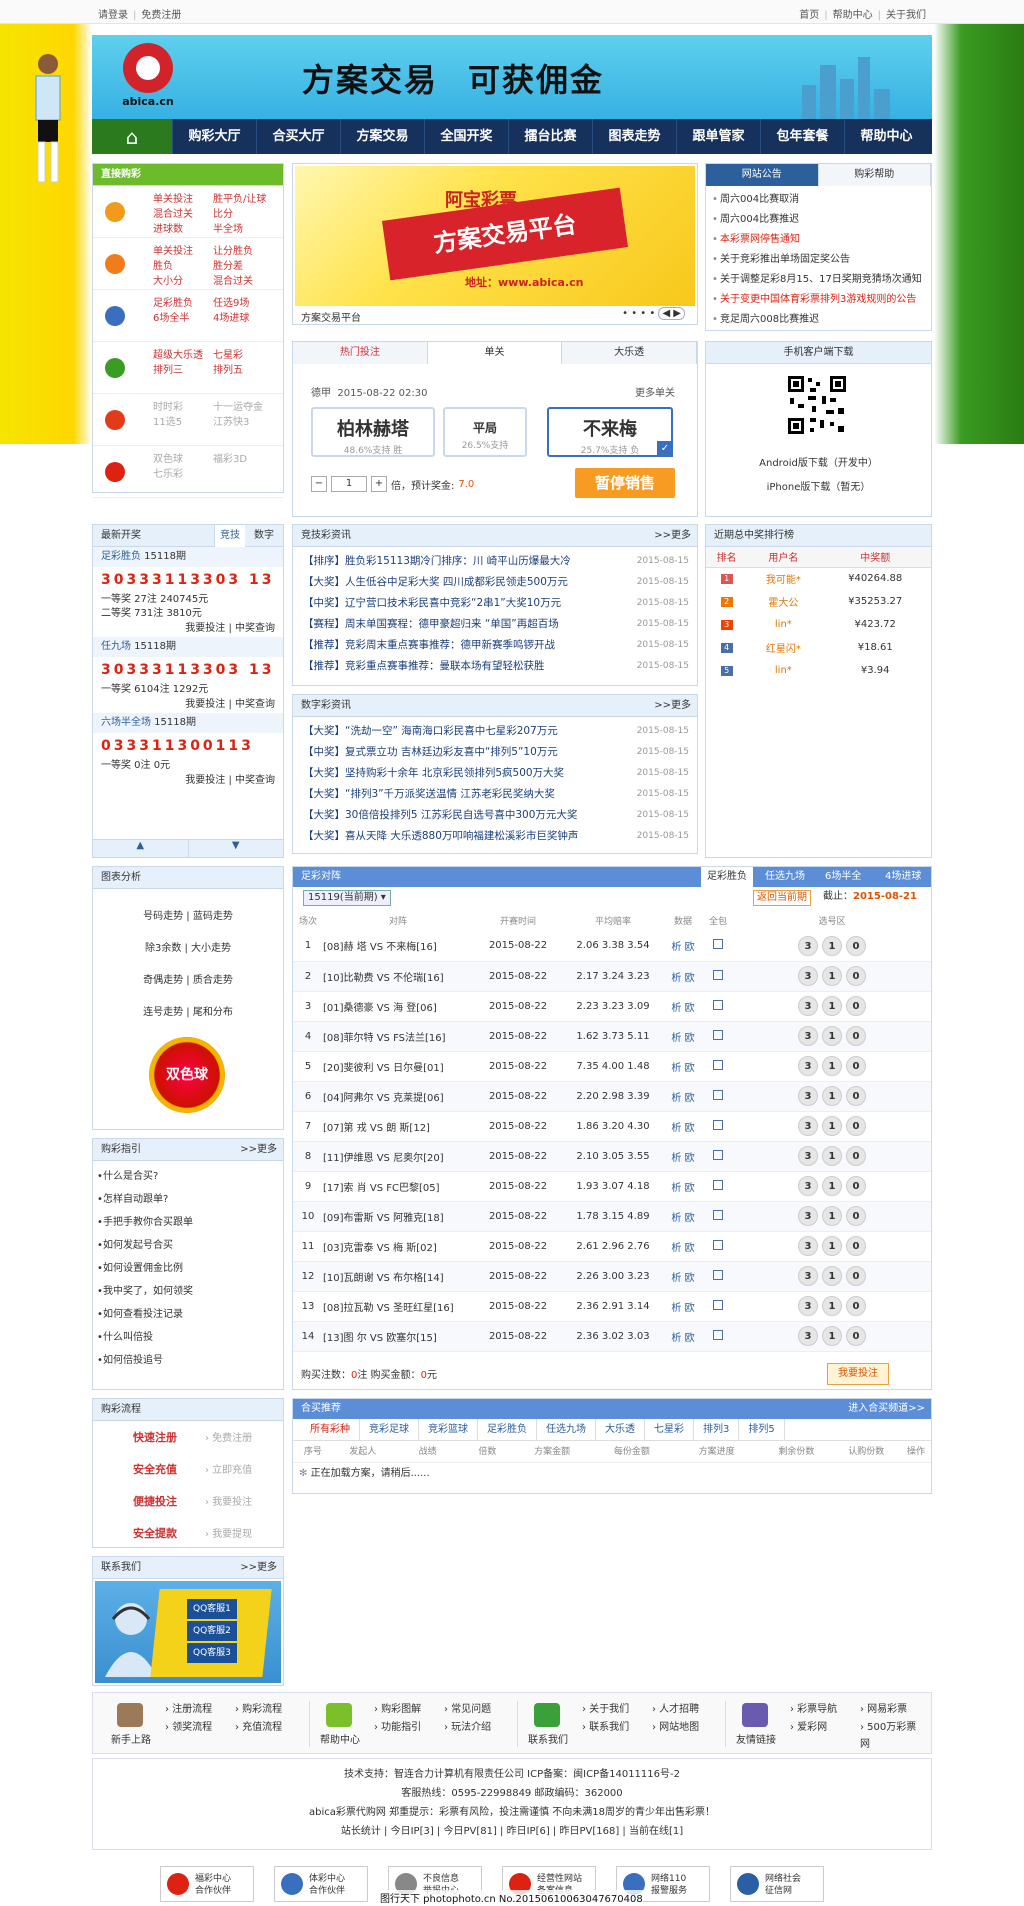 This screenshot has height=1906, width=1024. Describe the element at coordinates (485, 432) in the screenshot. I see `draw-option: 平局 26.5%支持` at that location.